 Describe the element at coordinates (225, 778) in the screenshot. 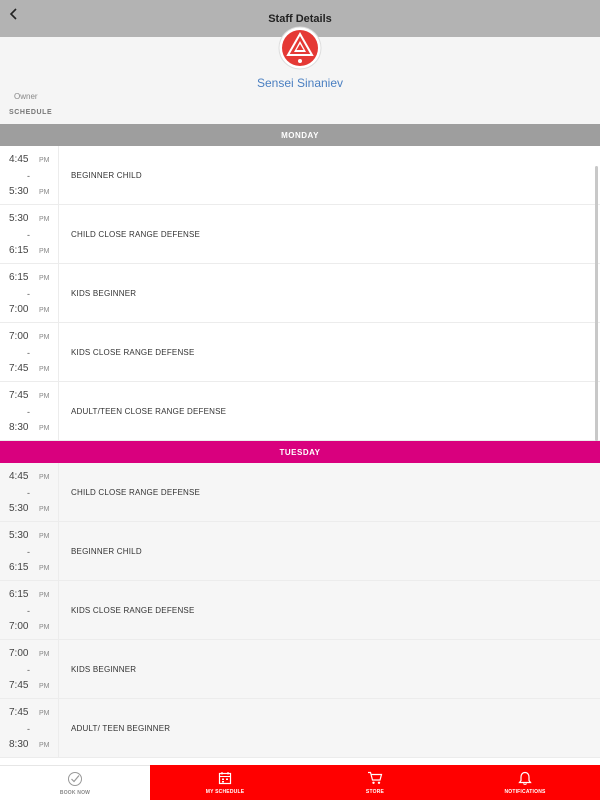

I see `calendar-icon` at that location.